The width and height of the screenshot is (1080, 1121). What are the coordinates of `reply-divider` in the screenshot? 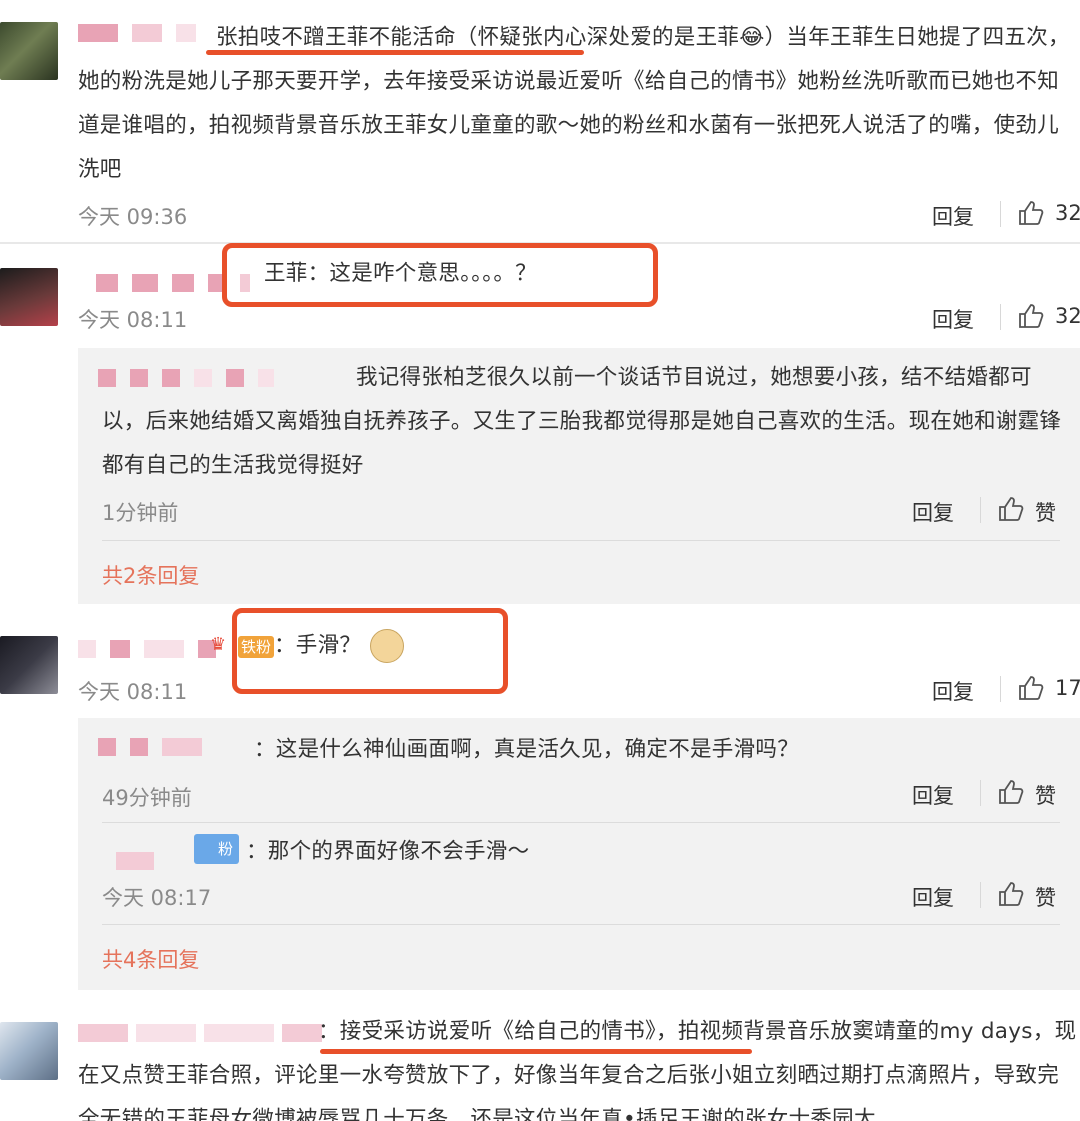 It's located at (581, 822).